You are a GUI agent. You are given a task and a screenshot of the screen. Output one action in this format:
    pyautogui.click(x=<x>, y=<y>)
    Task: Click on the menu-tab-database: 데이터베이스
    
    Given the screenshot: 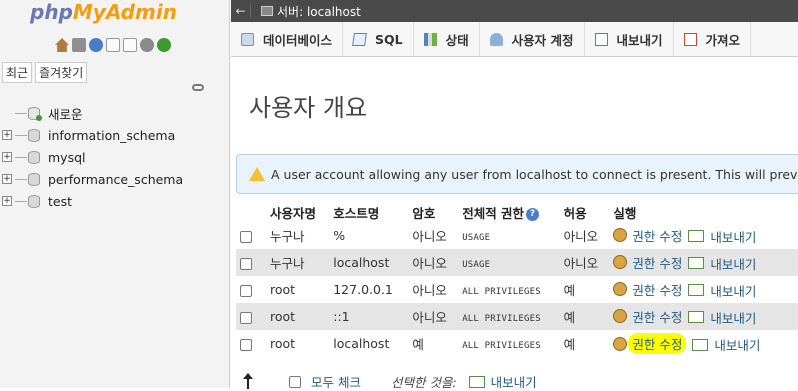 What is the action you would take?
    pyautogui.click(x=287, y=39)
    